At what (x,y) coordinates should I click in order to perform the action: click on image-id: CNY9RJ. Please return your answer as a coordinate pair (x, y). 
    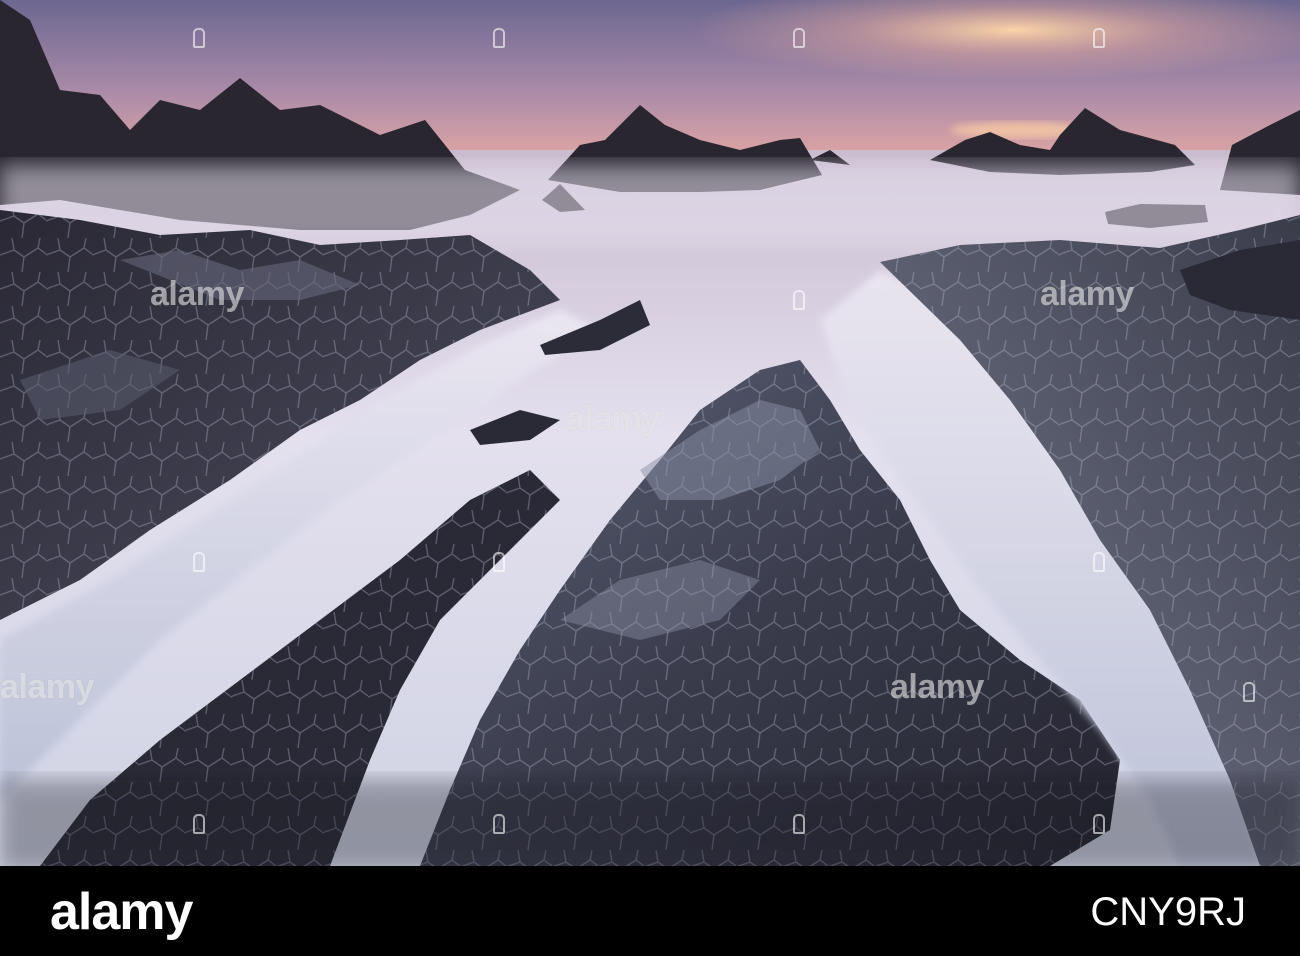
    Looking at the image, I should click on (1168, 912).